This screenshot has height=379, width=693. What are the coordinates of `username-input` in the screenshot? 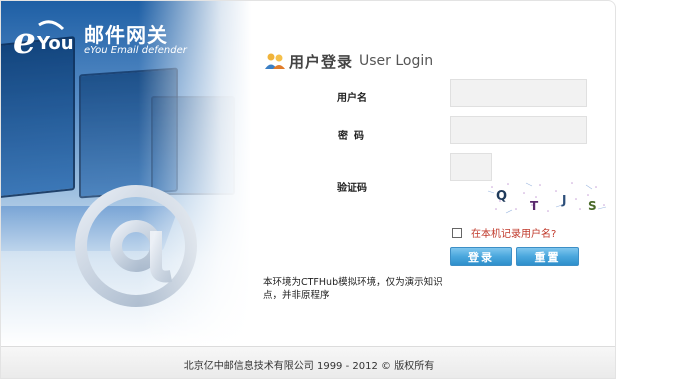 It's located at (518, 93).